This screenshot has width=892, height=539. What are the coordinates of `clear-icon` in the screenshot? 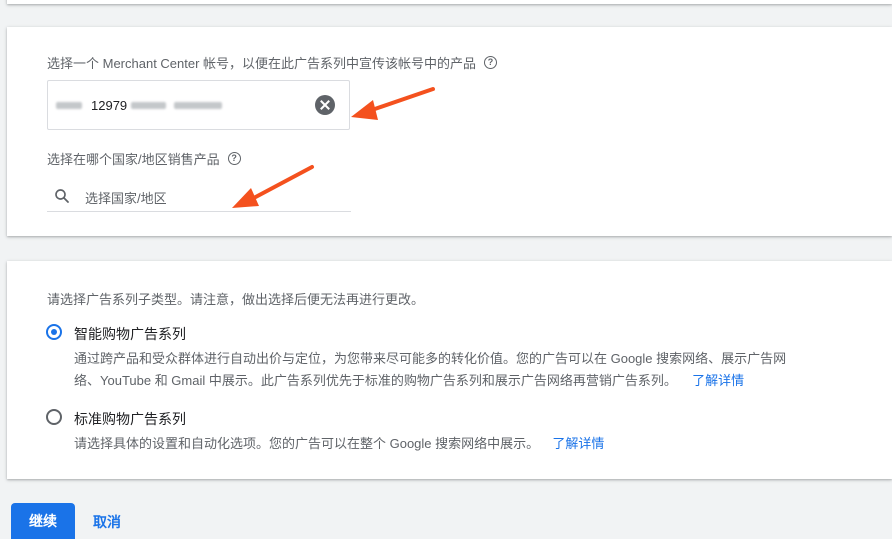 It's located at (325, 105).